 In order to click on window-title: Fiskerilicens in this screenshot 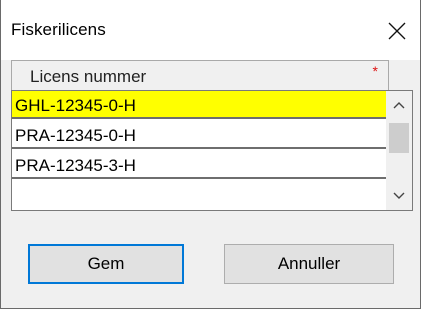, I will do `click(58, 29)`.